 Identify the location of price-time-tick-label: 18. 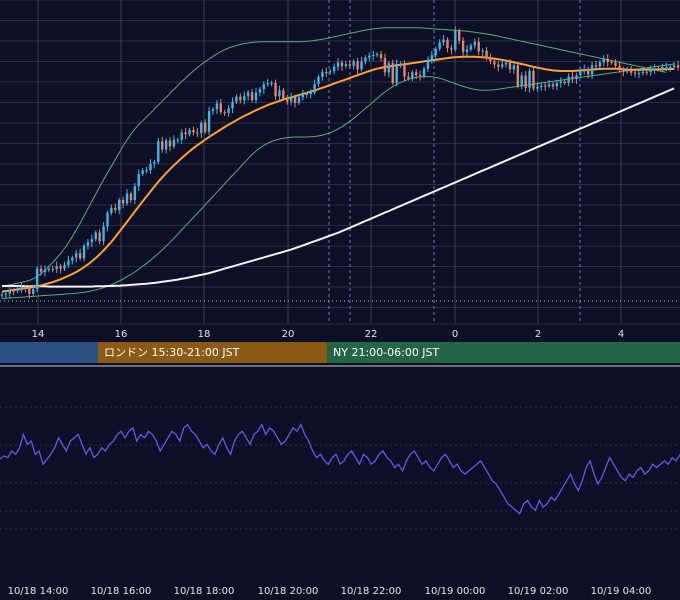
(204, 334).